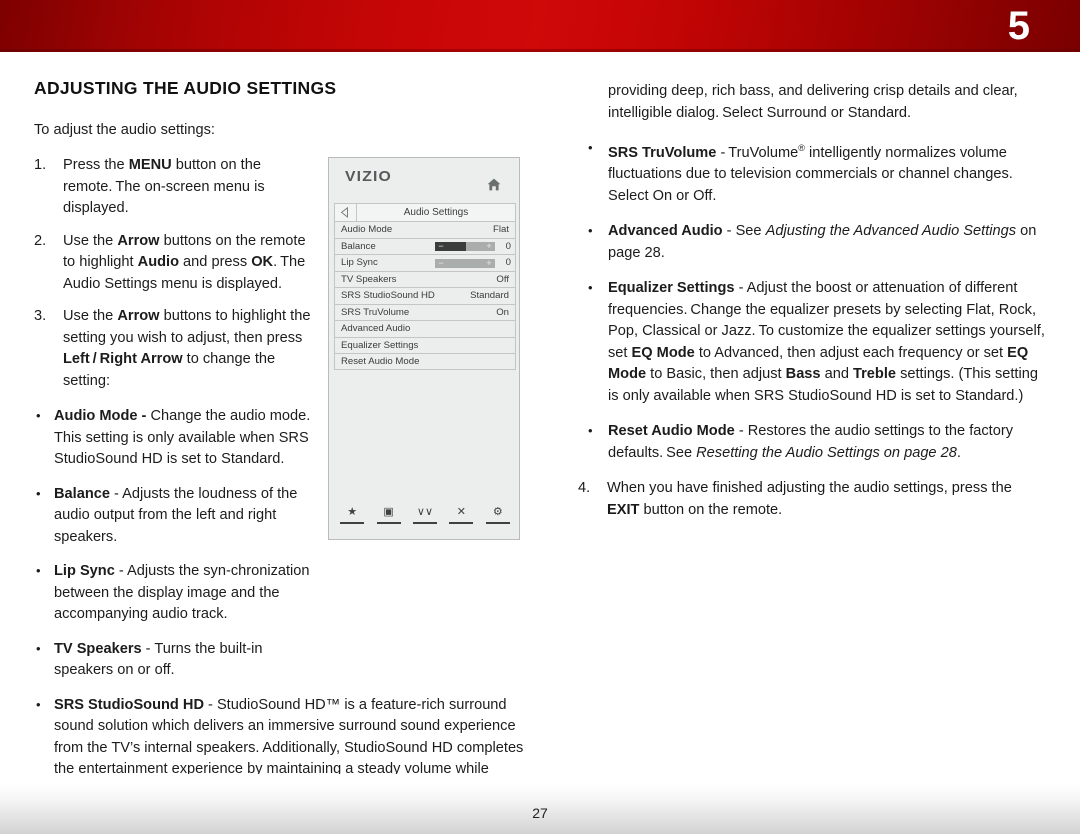  I want to click on gear-icon: ⚙, so click(498, 515).